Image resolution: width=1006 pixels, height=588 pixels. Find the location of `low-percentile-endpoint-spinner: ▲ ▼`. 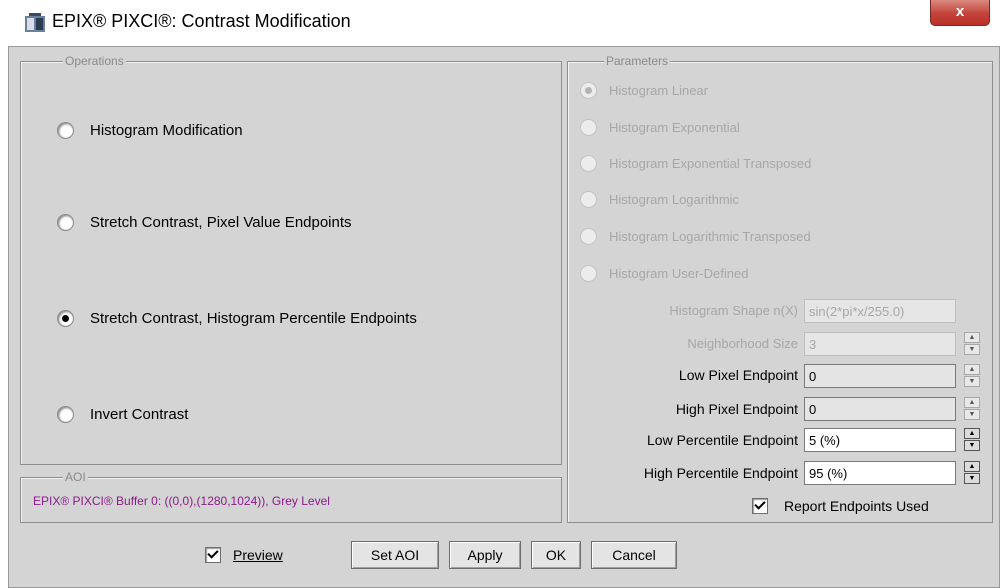

low-percentile-endpoint-spinner: ▲ ▼ is located at coordinates (972, 440).